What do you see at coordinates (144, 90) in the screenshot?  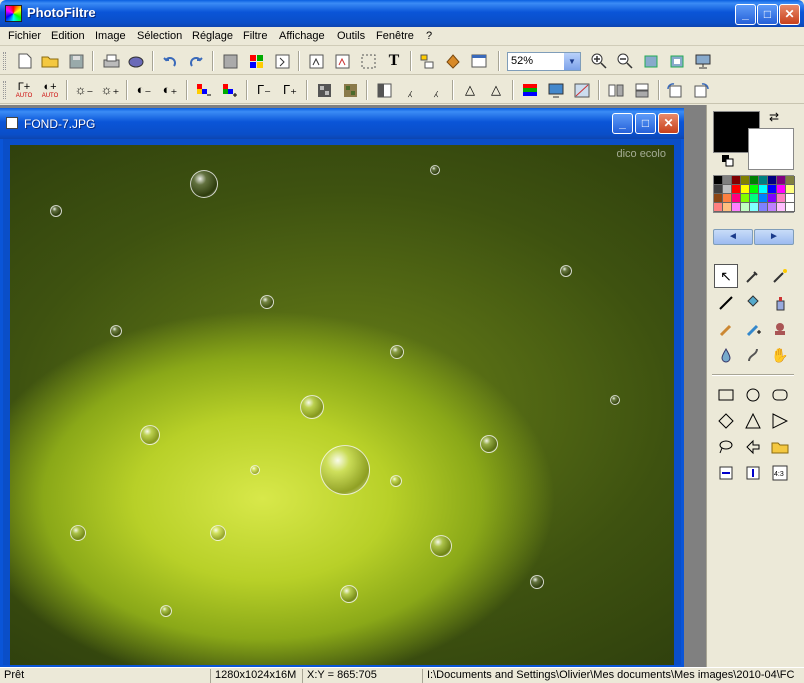 I see `contrast-minus-icon: ◐₋` at bounding box center [144, 90].